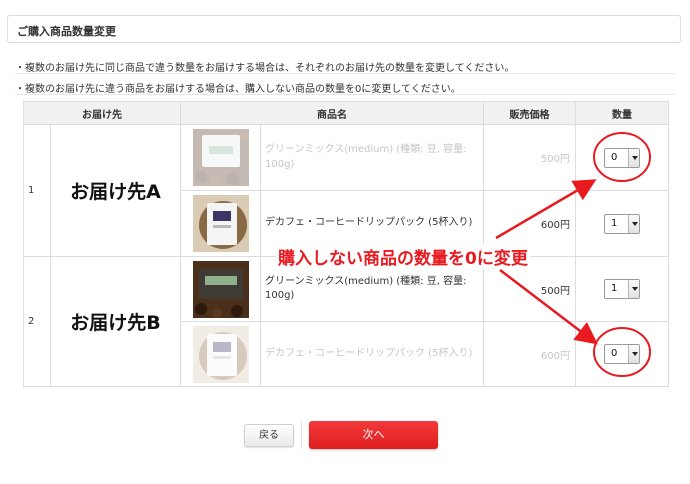 This screenshot has width=690, height=484. Describe the element at coordinates (115, 321) in the screenshot. I see `destination-label: お届け先B` at that location.